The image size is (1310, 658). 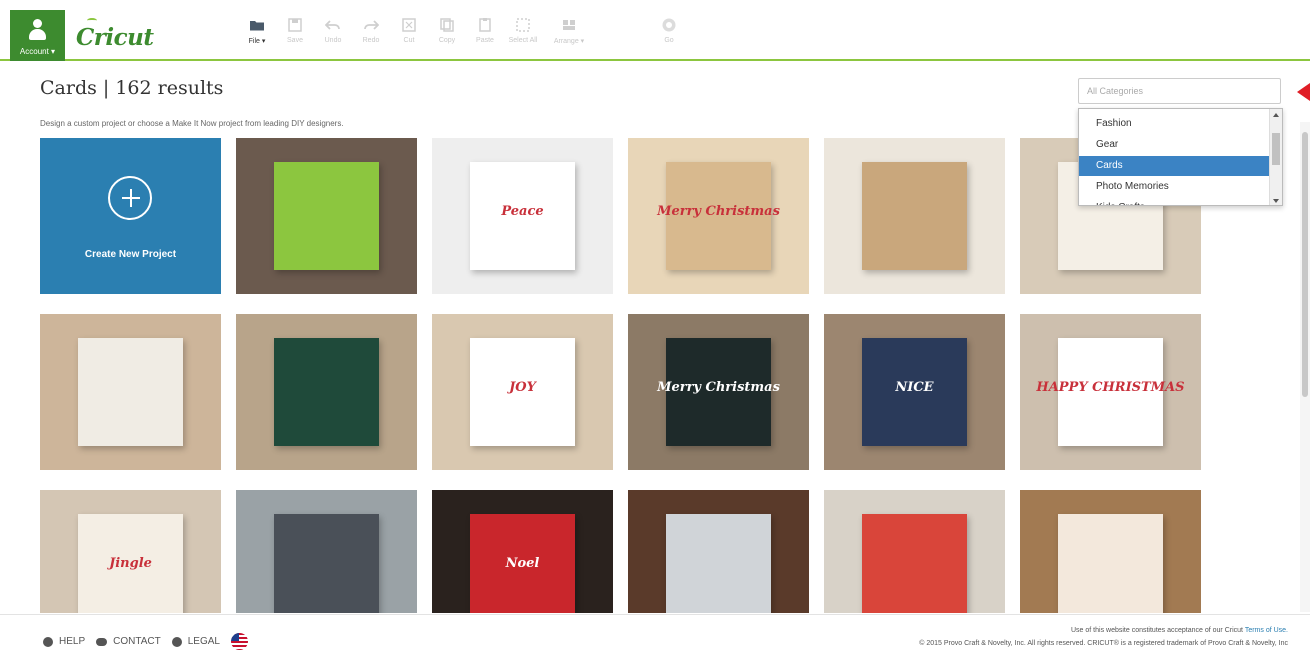 I want to click on select-all-icon, so click(x=523, y=25).